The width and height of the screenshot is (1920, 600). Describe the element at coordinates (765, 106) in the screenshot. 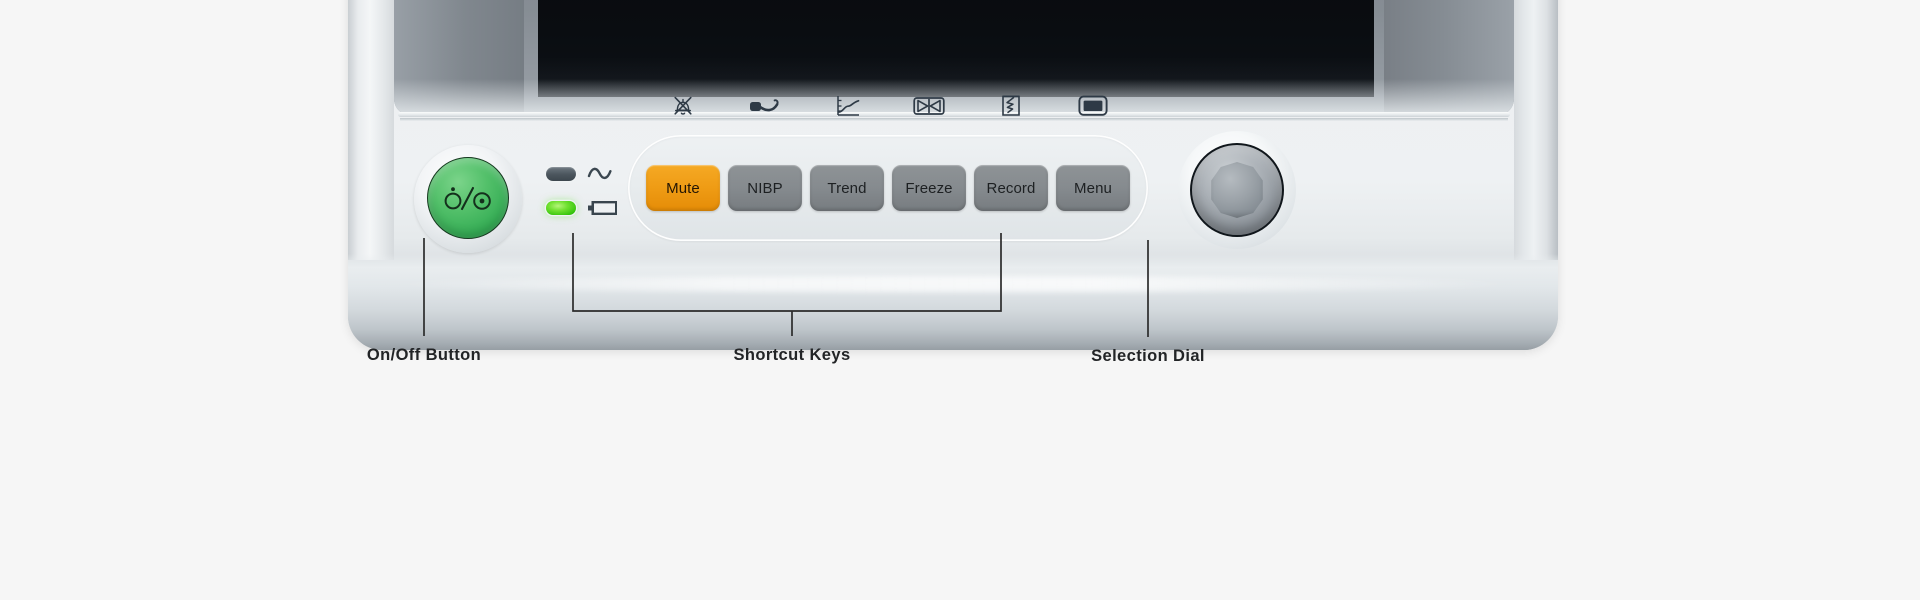

I see `blood-pressure-cuff-icon` at that location.